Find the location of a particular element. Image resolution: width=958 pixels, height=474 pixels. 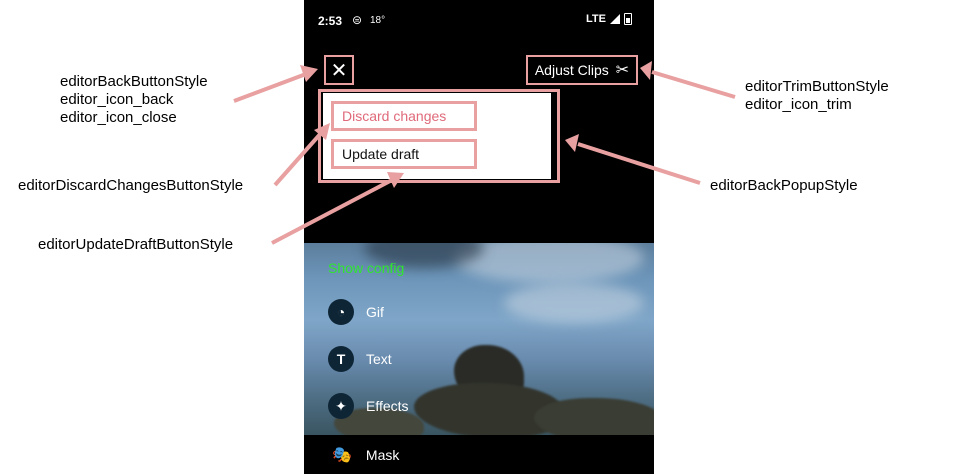

arrow-to-trim-button is located at coordinates (693, 84).